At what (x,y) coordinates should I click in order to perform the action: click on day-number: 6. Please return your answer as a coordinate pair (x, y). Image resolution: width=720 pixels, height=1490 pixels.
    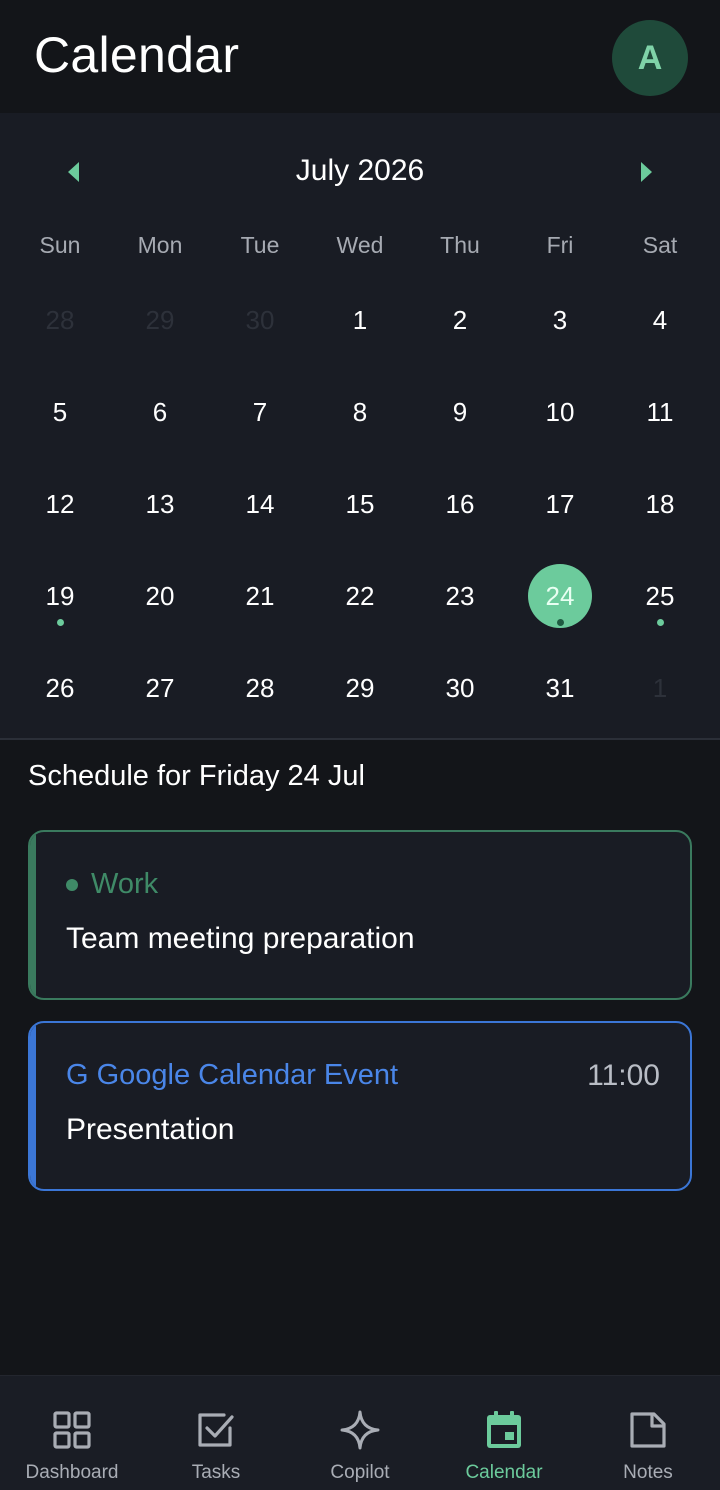
    Looking at the image, I should click on (160, 412).